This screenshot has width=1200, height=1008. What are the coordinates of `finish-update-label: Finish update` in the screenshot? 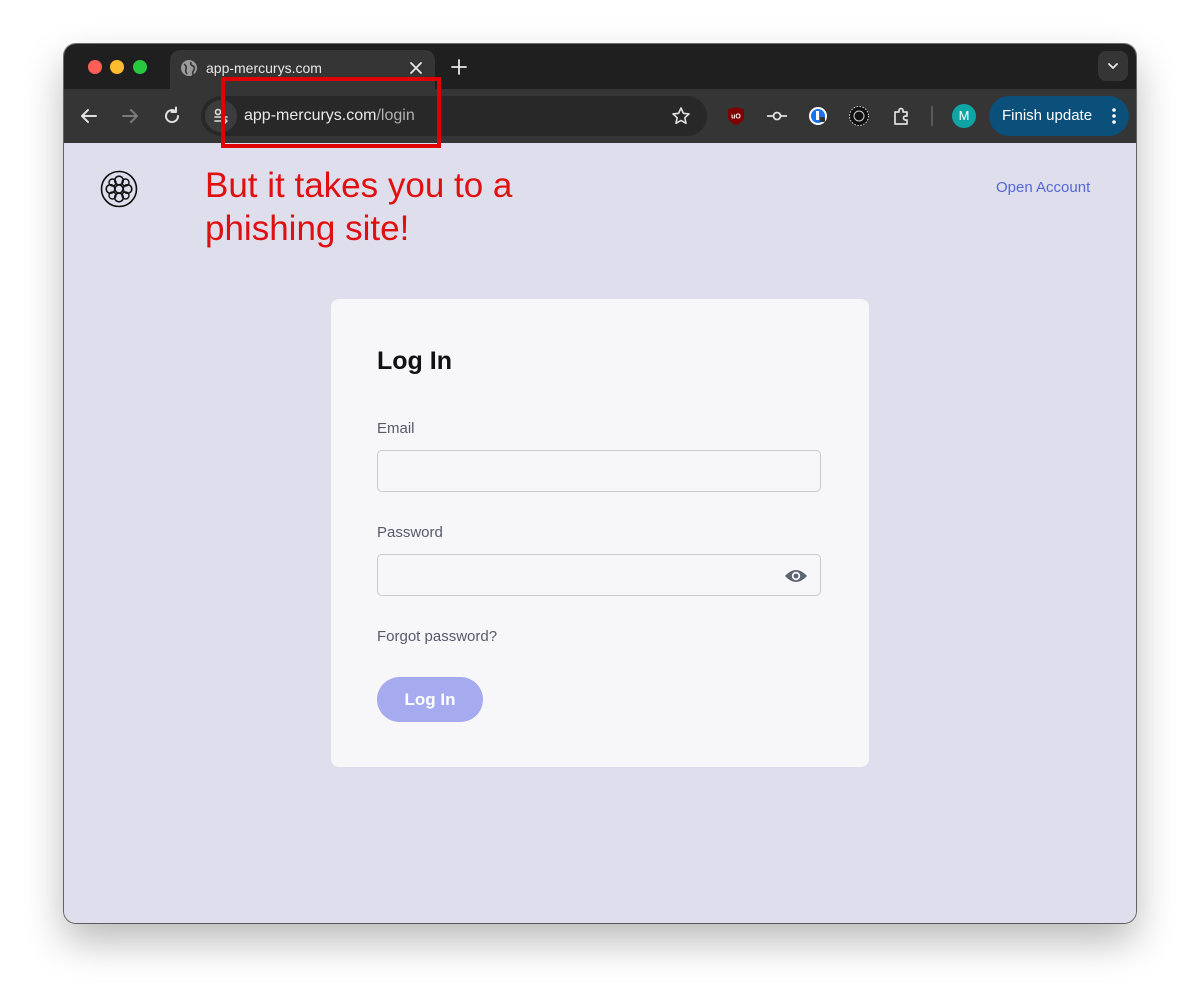 It's located at (1047, 115).